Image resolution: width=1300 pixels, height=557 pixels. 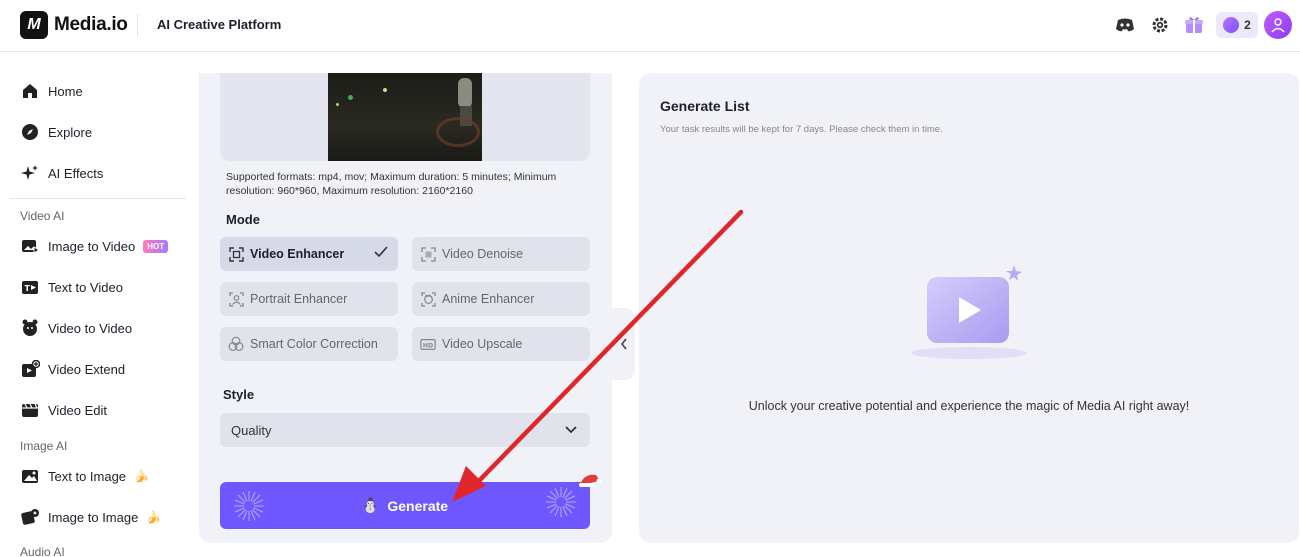 What do you see at coordinates (1194, 25) in the screenshot?
I see `gift-icon` at bounding box center [1194, 25].